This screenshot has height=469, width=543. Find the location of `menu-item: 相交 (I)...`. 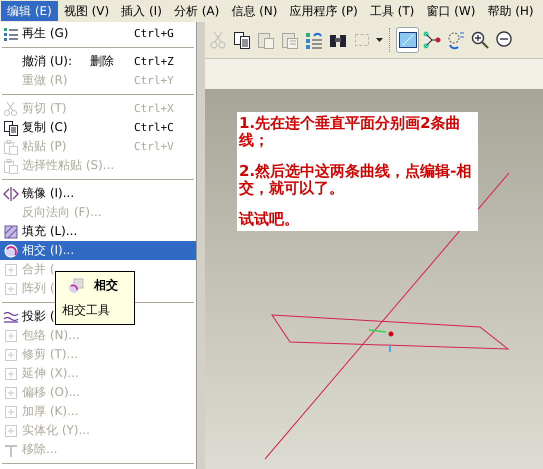

menu-item: 相交 (I)... is located at coordinates (98, 250).